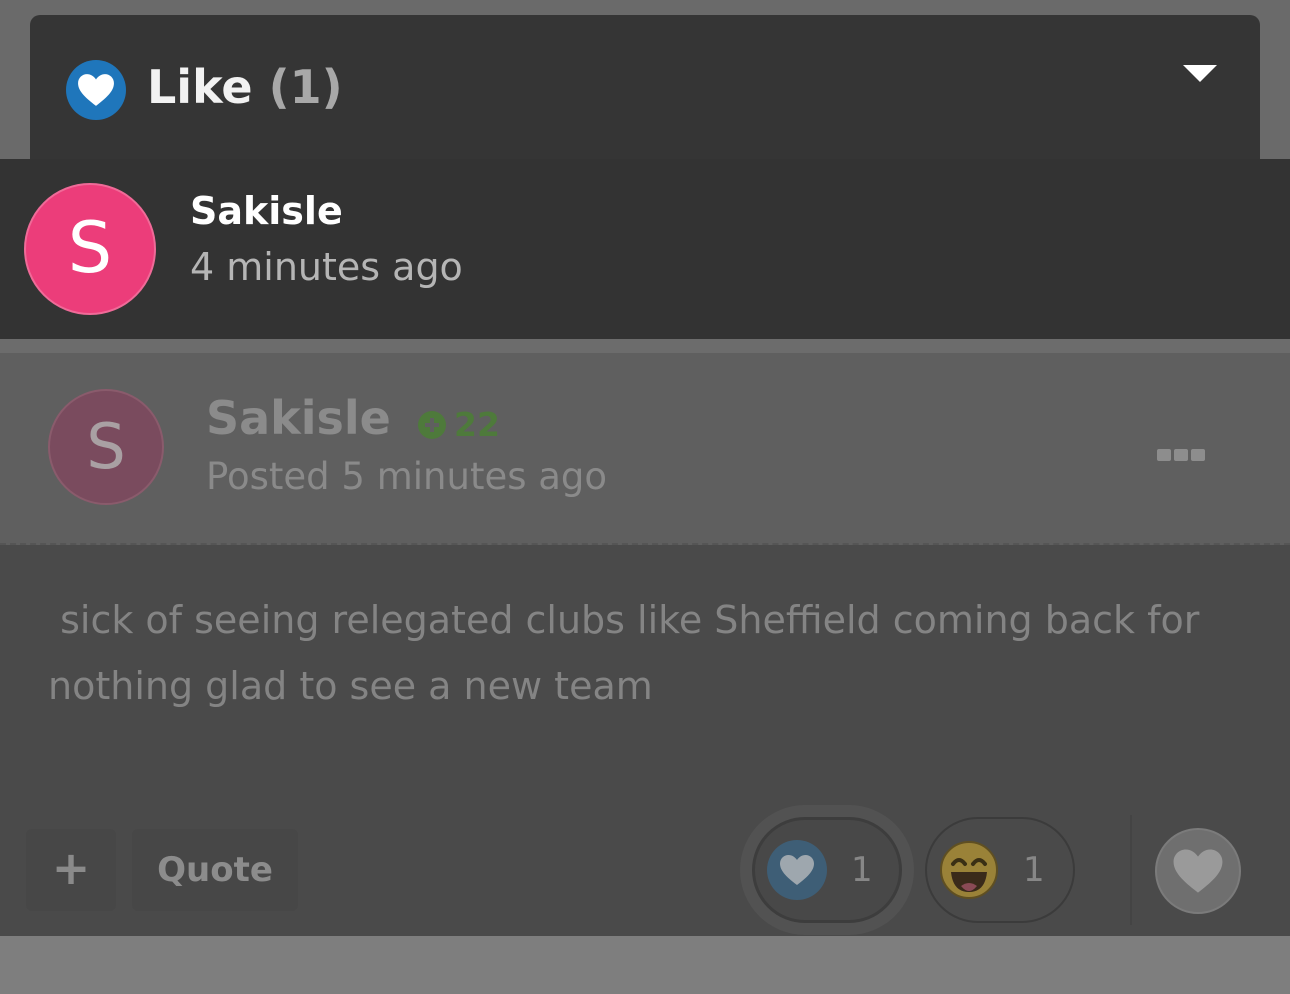  I want to click on more-options-button, so click(1181, 455).